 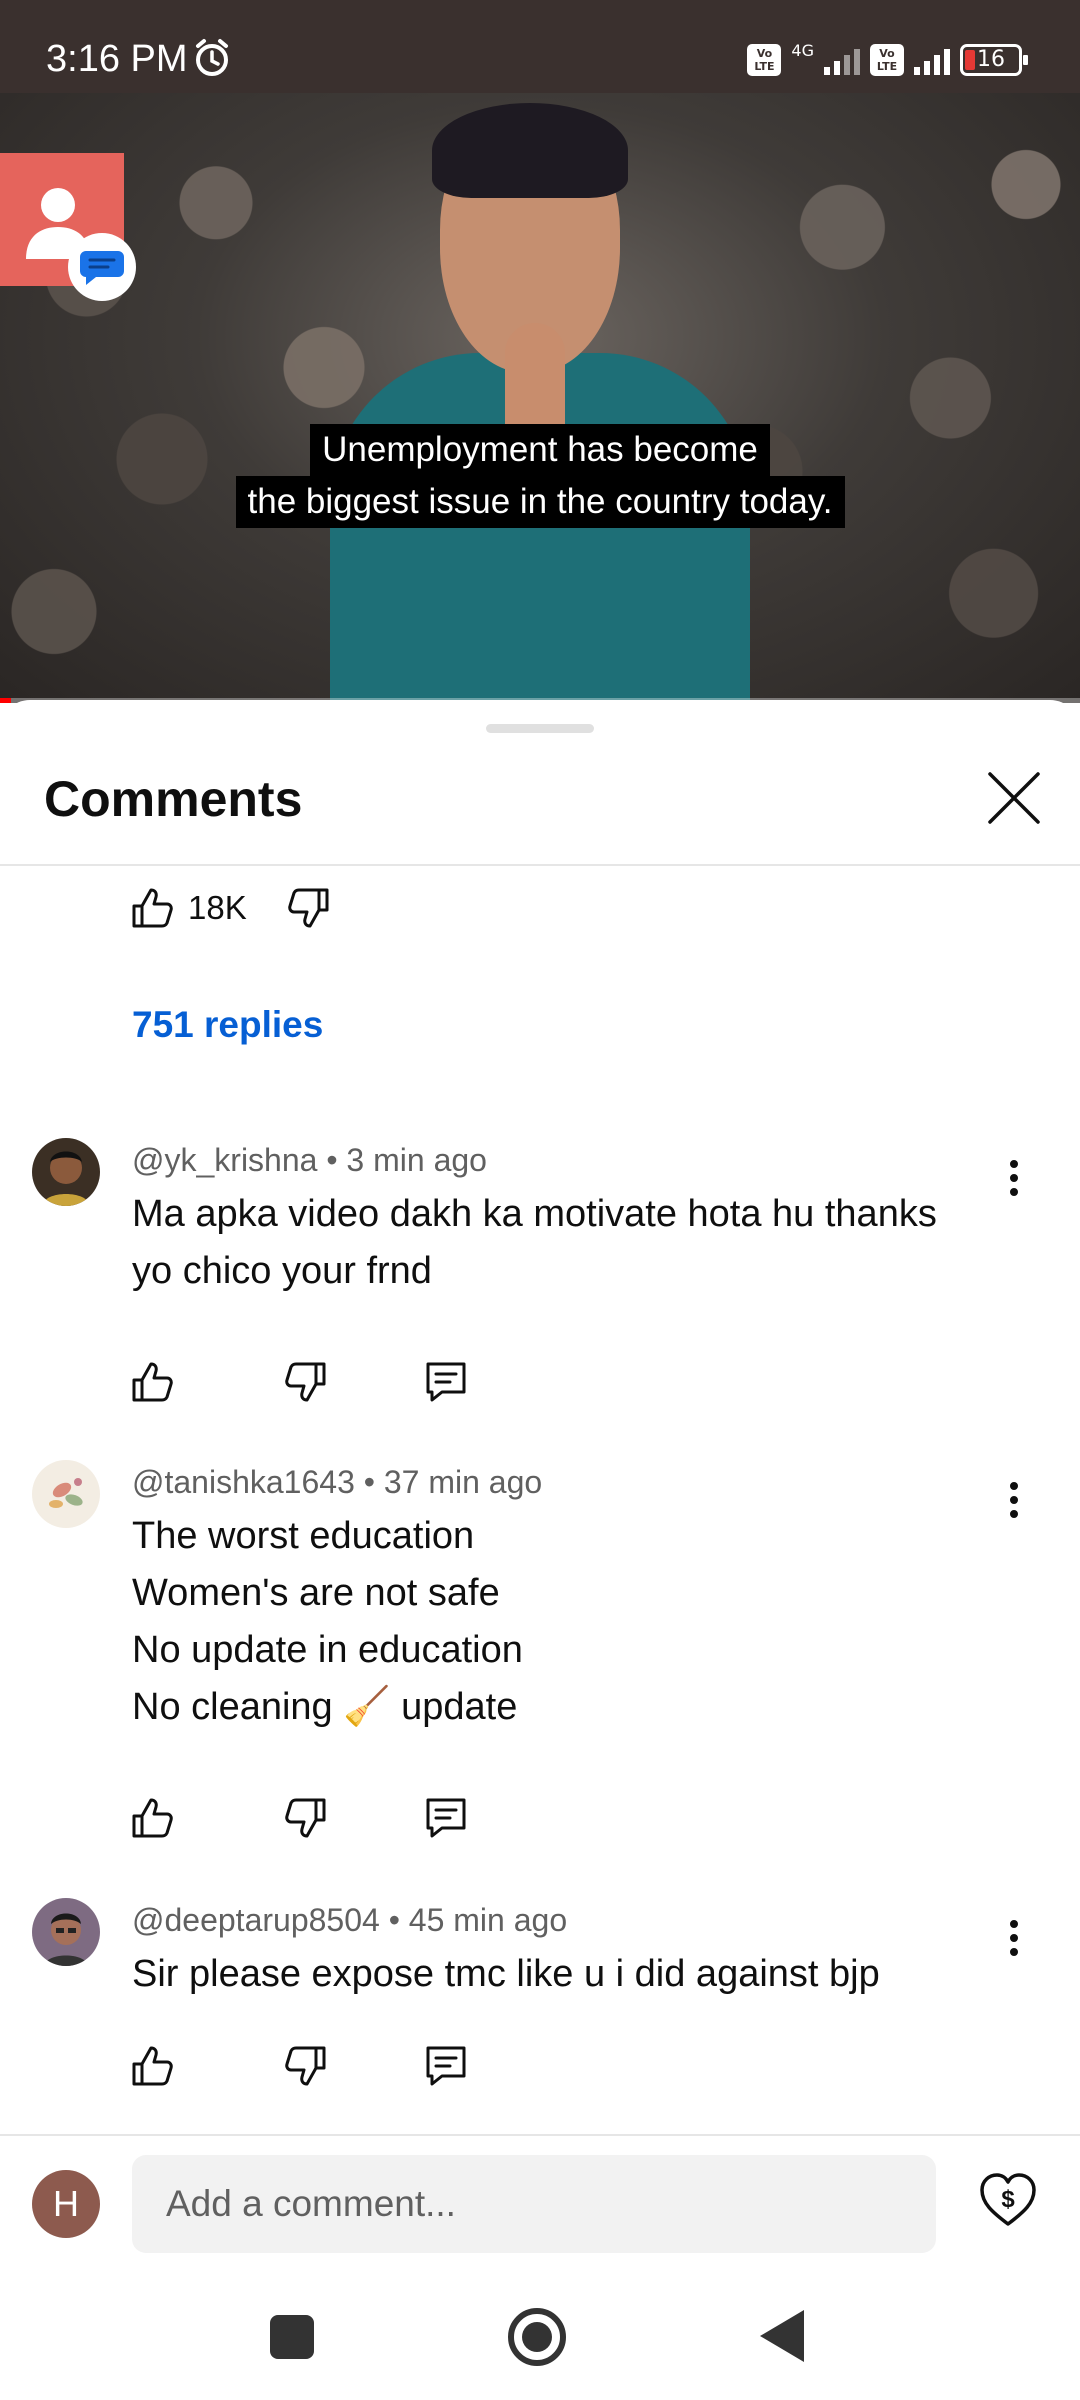 What do you see at coordinates (243, 1482) in the screenshot?
I see `comment-author: @tanishka1643` at bounding box center [243, 1482].